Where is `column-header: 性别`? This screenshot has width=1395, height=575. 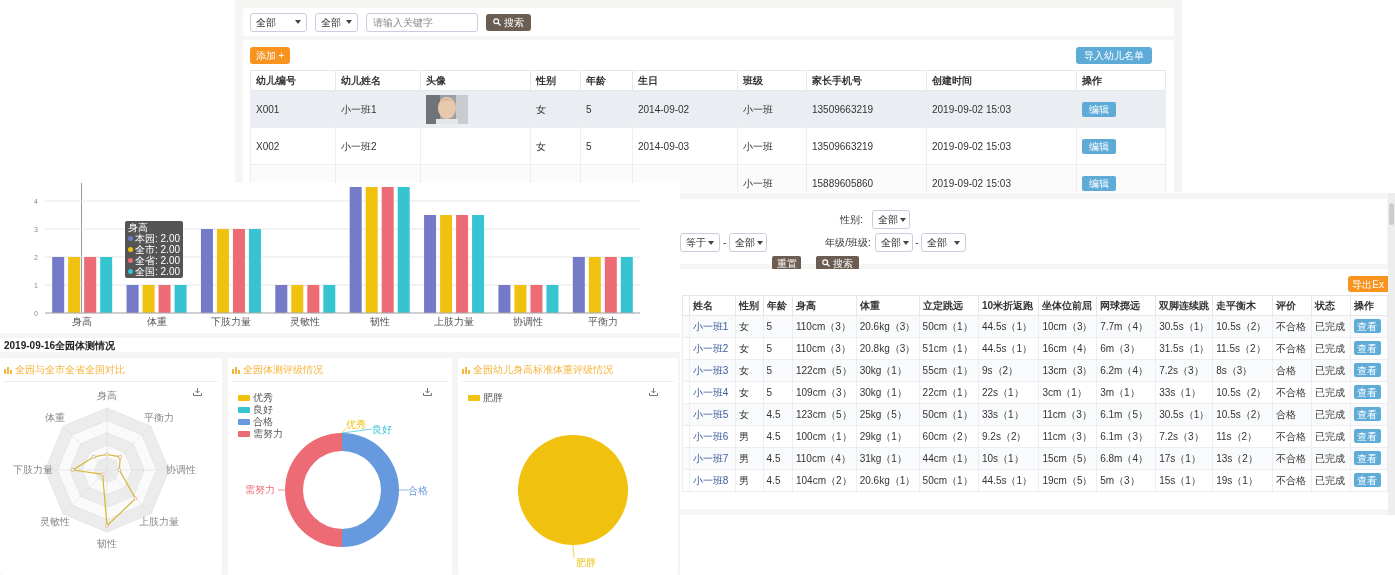
column-header: 性别 is located at coordinates (749, 305).